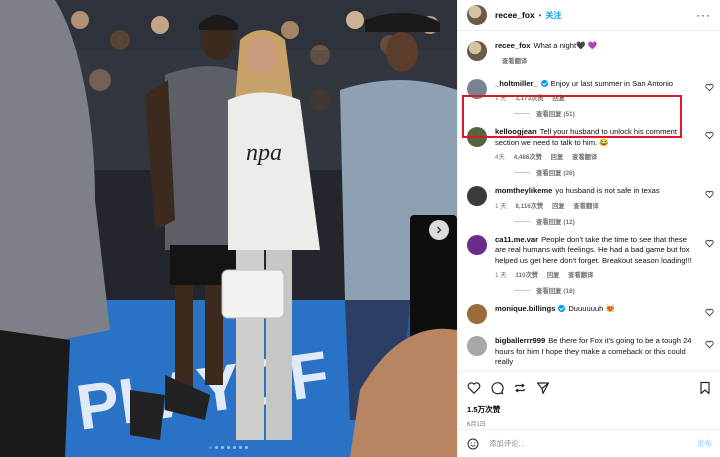 Image resolution: width=720 pixels, height=457 pixels. I want to click on comment-bubble-icon, so click(497, 388).